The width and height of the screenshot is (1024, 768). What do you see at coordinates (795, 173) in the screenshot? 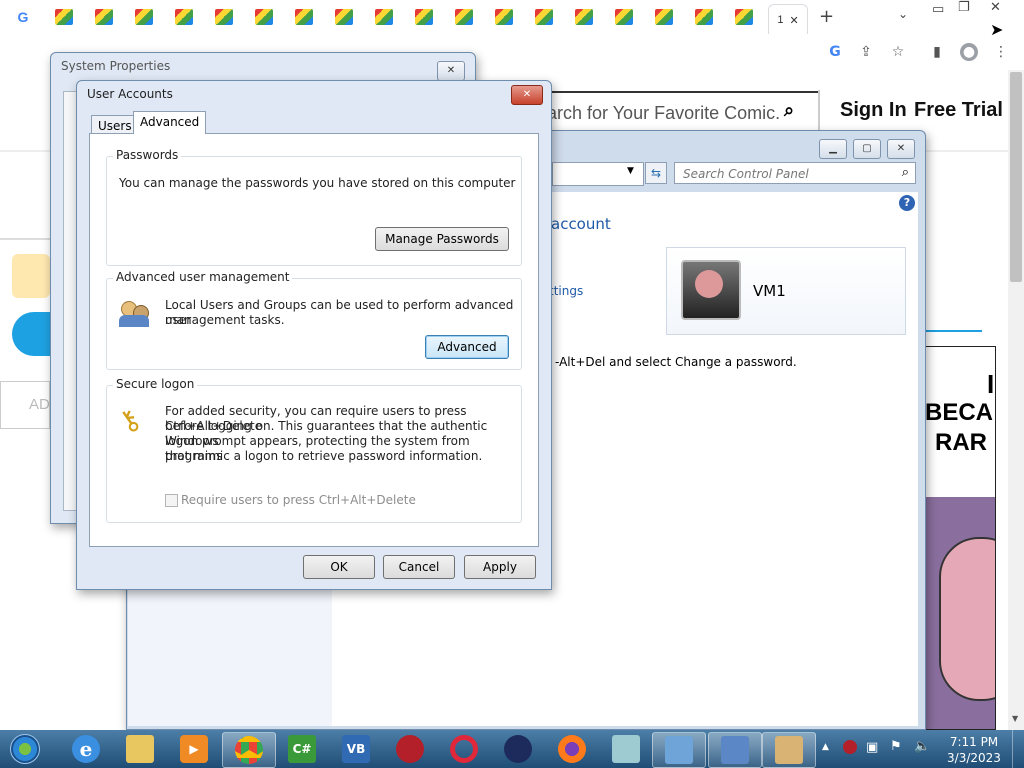
I see `control-panel-search-input: Search Control Panel ⌕` at bounding box center [795, 173].